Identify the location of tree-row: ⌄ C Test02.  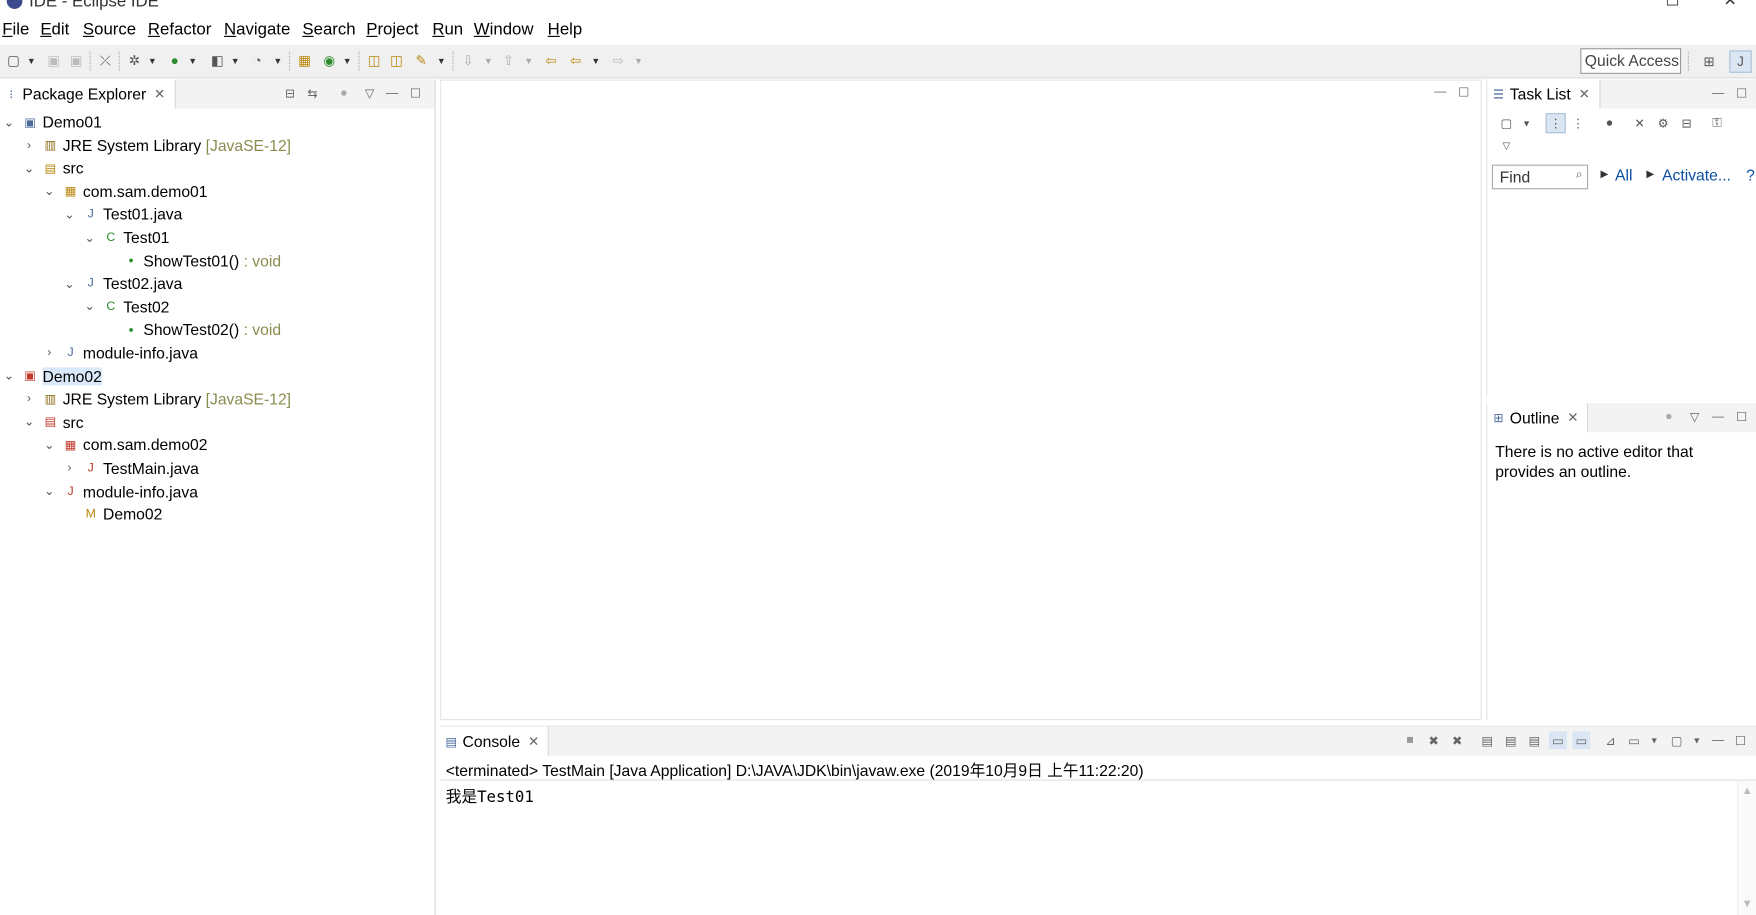
(126, 306).